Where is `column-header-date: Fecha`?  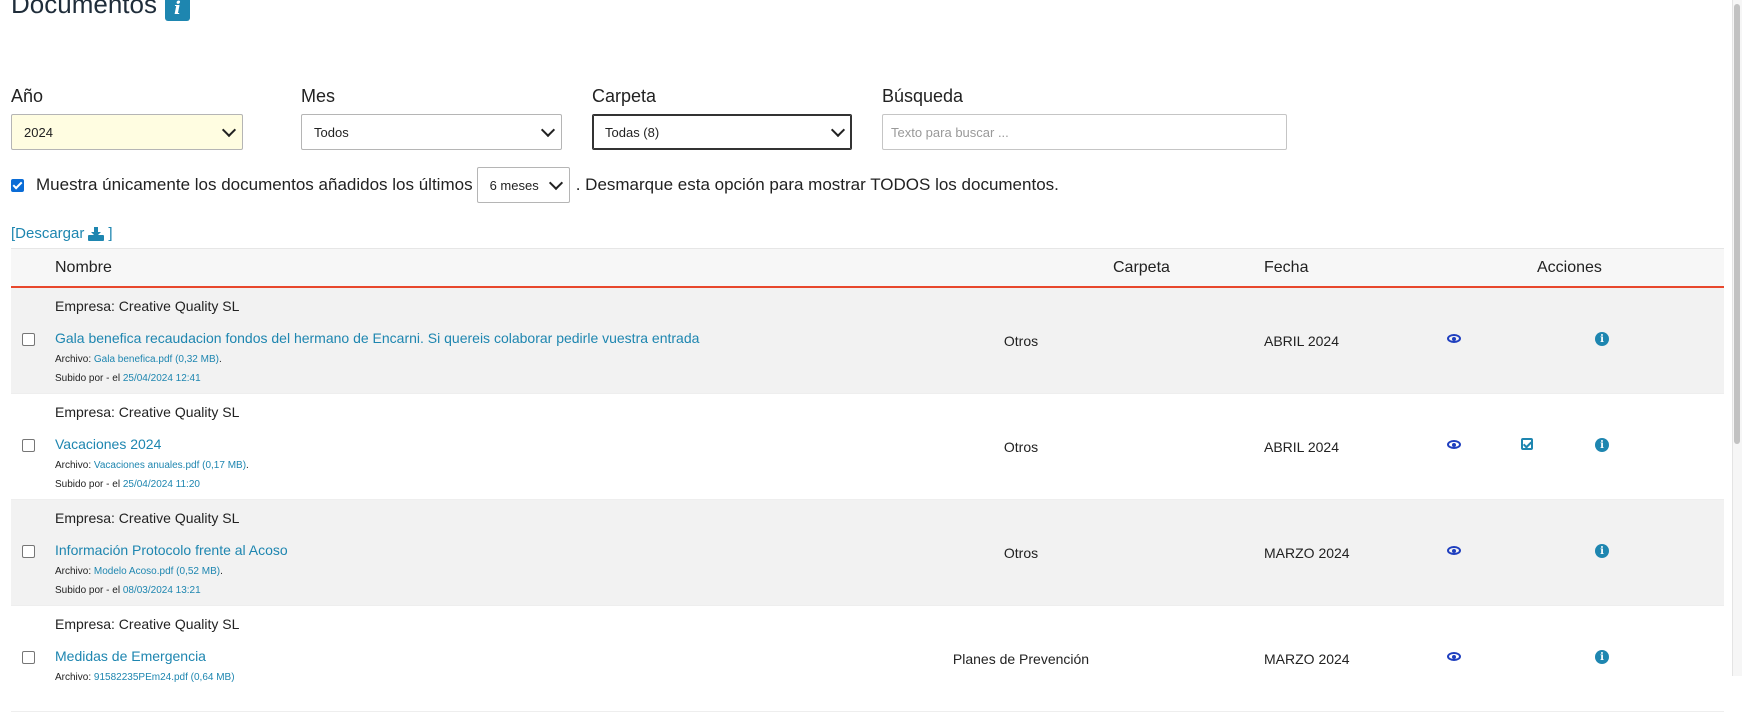
column-header-date: Fecha is located at coordinates (1286, 268).